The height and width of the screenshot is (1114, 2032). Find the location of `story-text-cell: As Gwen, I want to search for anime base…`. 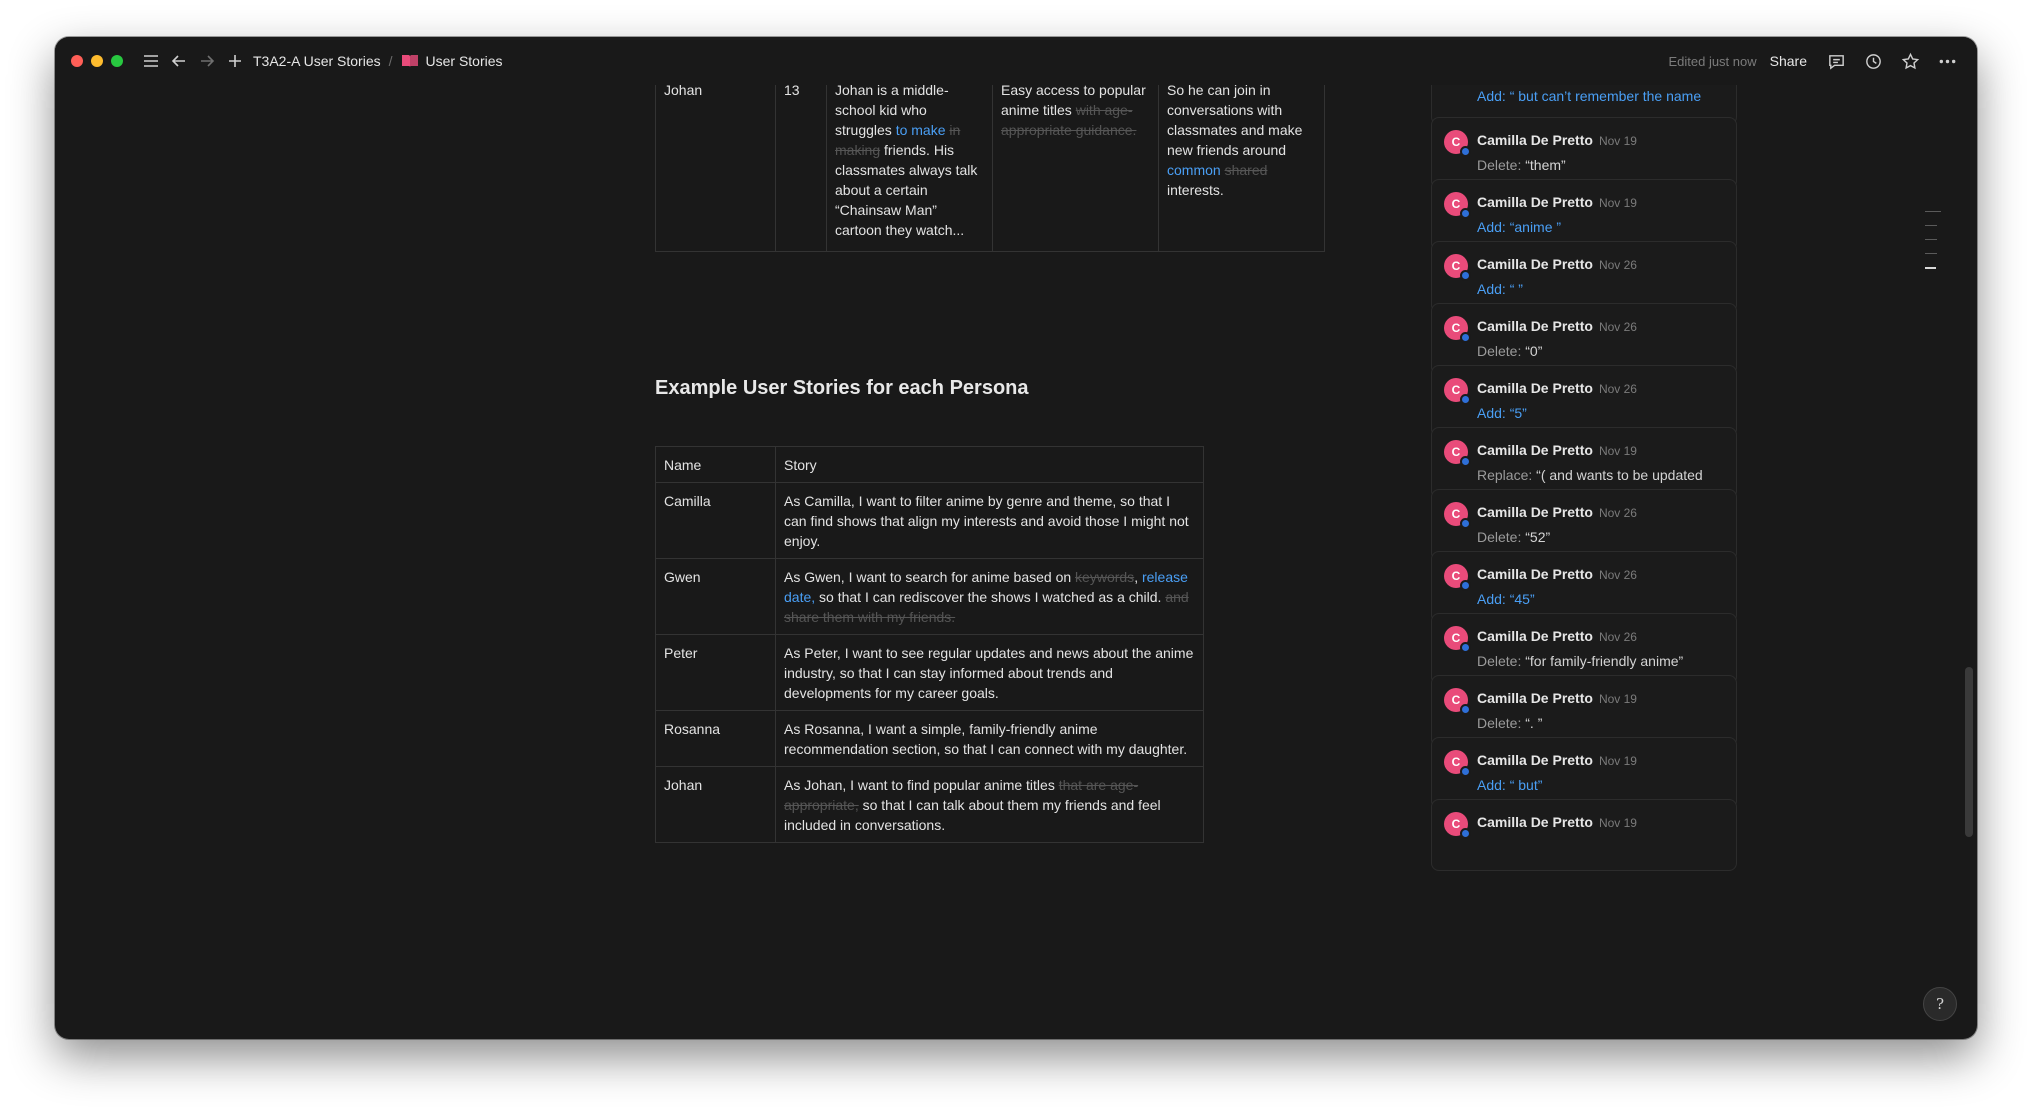

story-text-cell: As Gwen, I want to search for anime base… is located at coordinates (989, 596).